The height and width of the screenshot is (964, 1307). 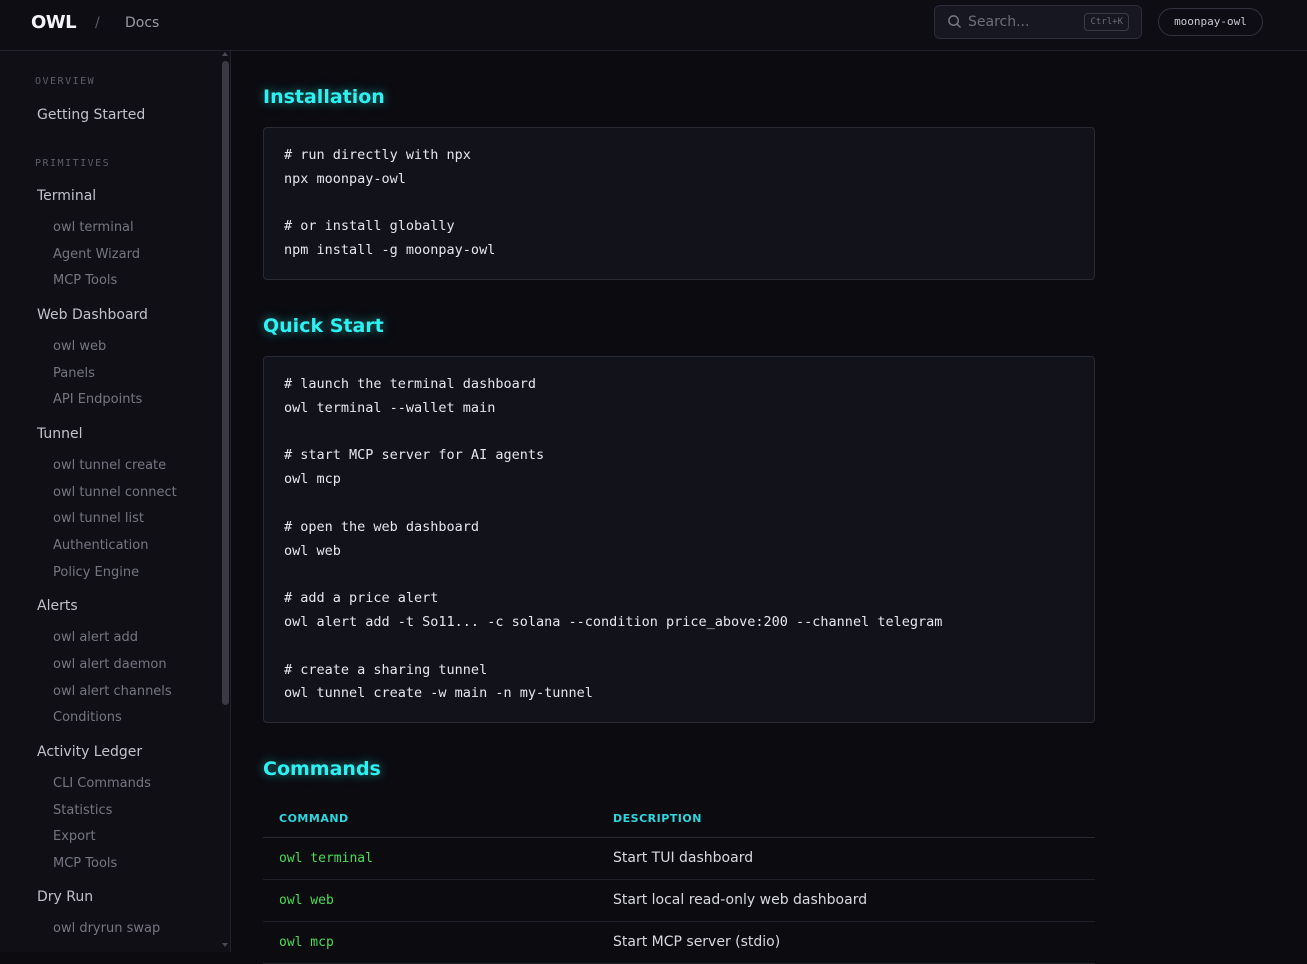 What do you see at coordinates (109, 465) in the screenshot?
I see `sidebar-item-owl-tunnel-create: owl tunnel create` at bounding box center [109, 465].